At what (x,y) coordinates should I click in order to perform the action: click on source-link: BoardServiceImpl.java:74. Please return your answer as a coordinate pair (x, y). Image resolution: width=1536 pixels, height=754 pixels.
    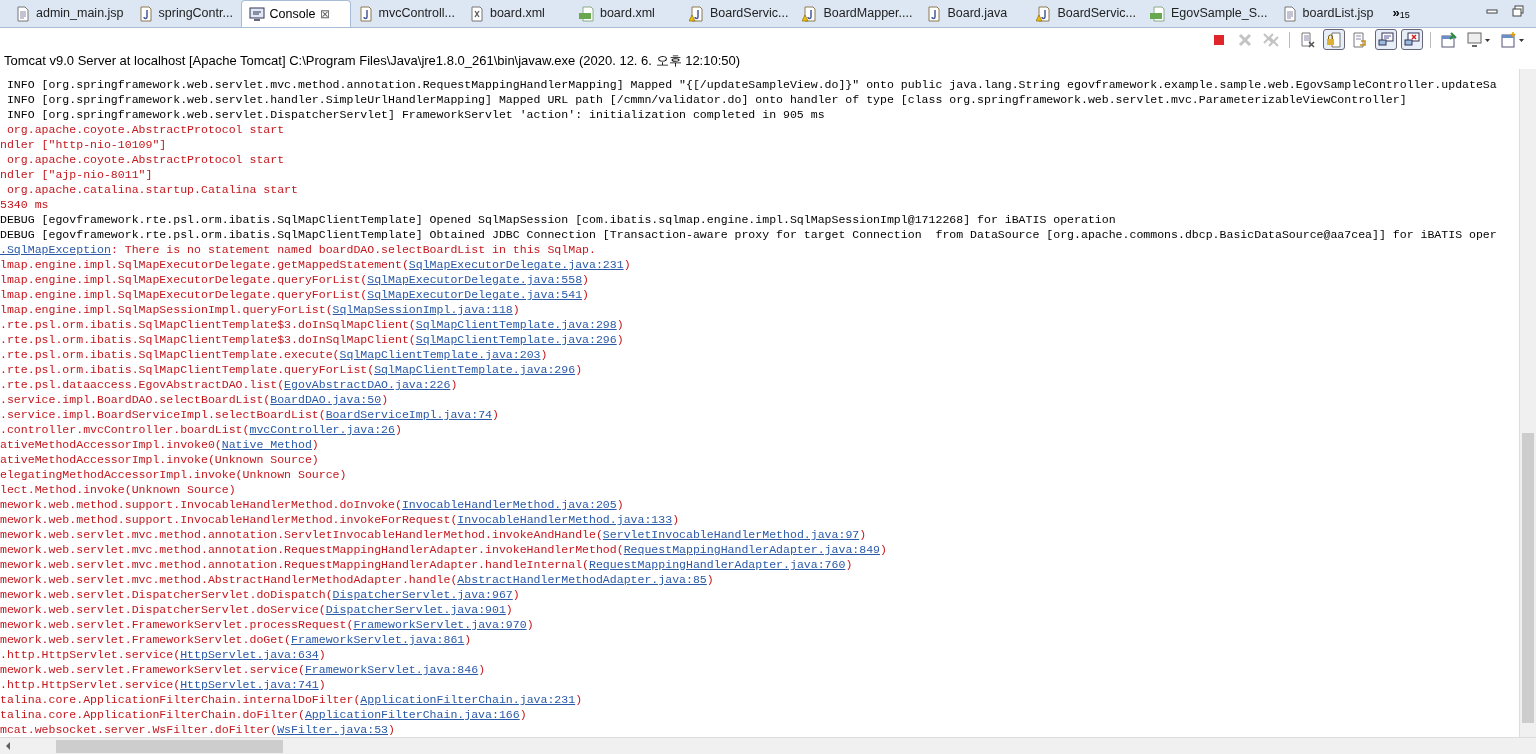
    Looking at the image, I should click on (408, 414).